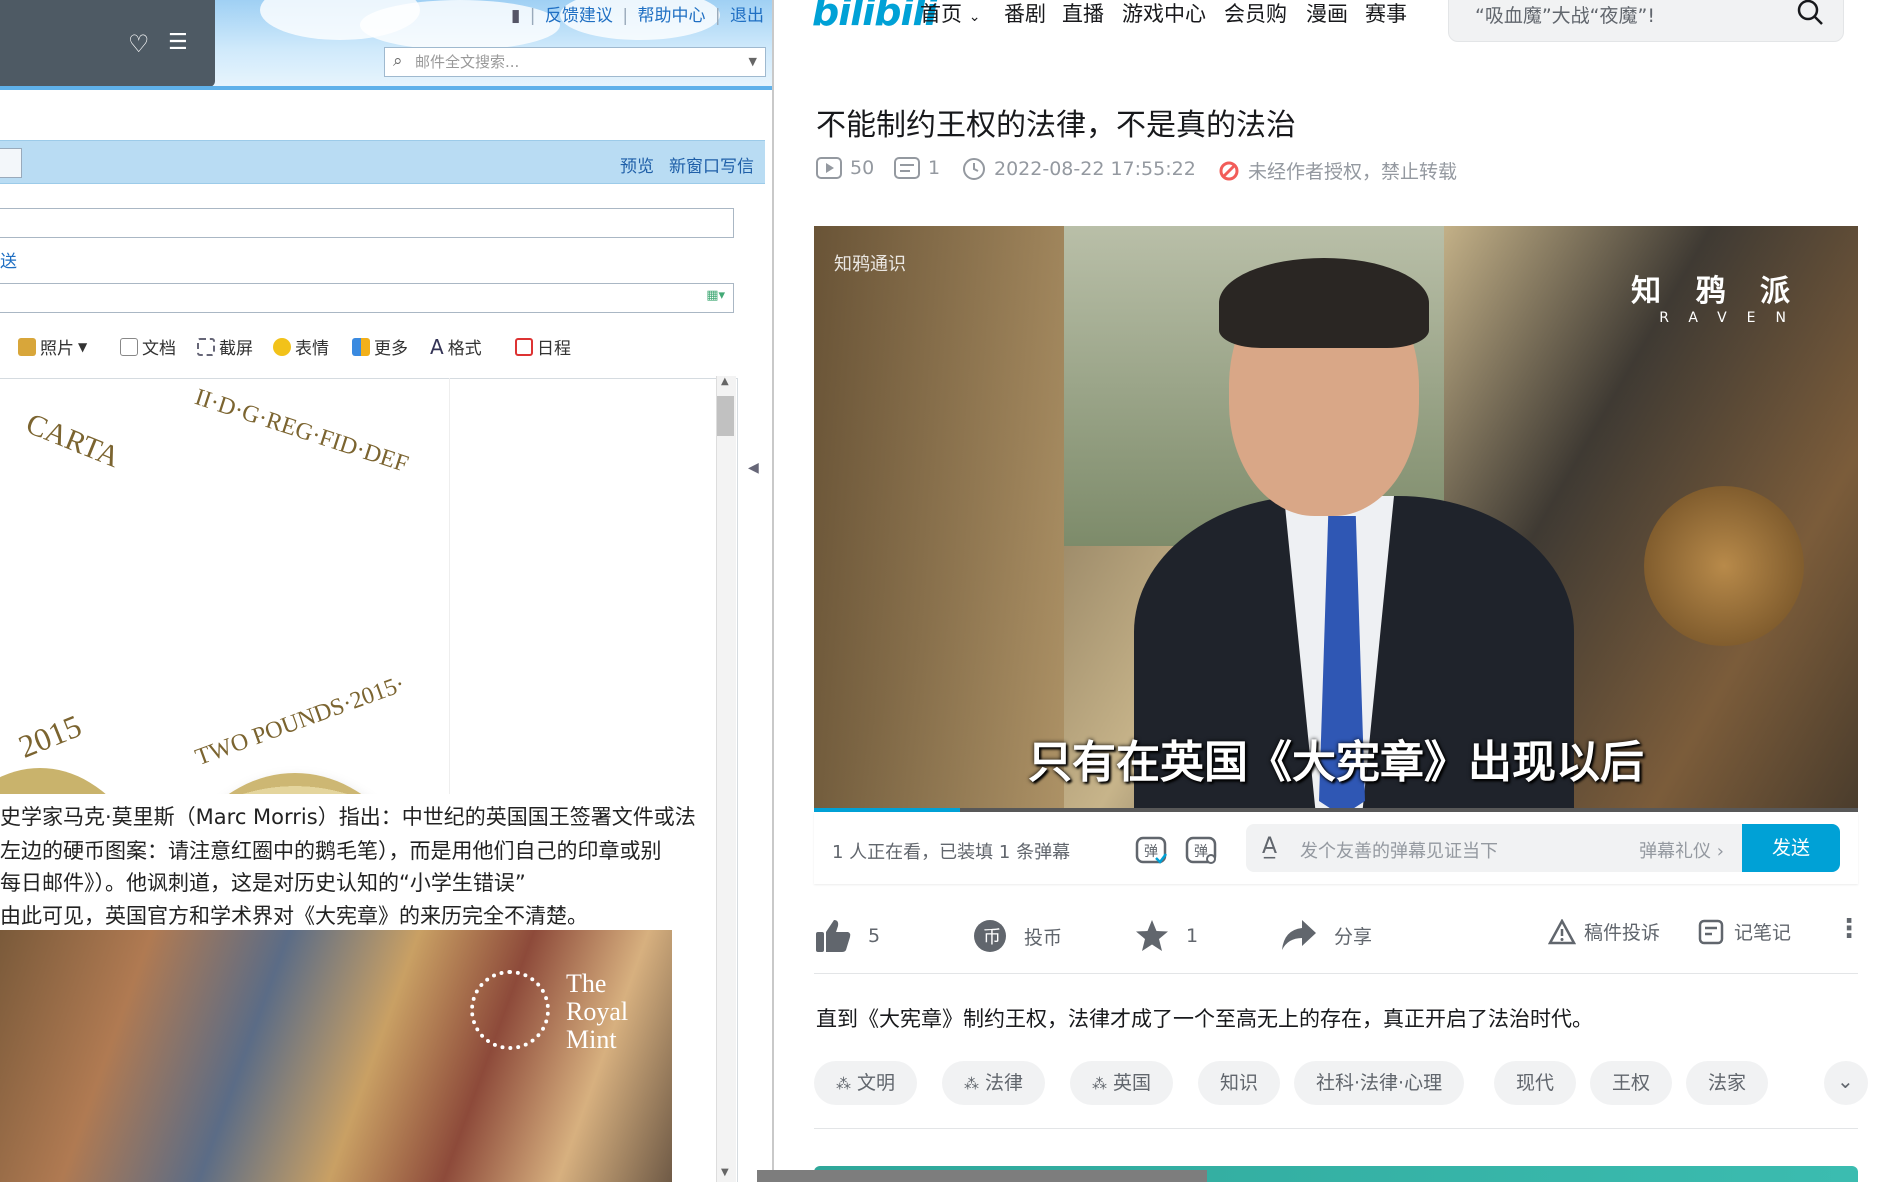 The height and width of the screenshot is (1182, 1891). I want to click on site-search-input: “吸血魔”大战“夜魔”!, so click(1646, 21).